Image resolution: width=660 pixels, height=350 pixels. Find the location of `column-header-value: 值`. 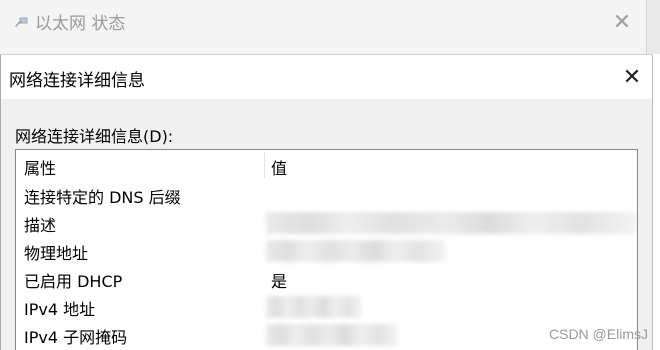

column-header-value: 值 is located at coordinates (279, 167).